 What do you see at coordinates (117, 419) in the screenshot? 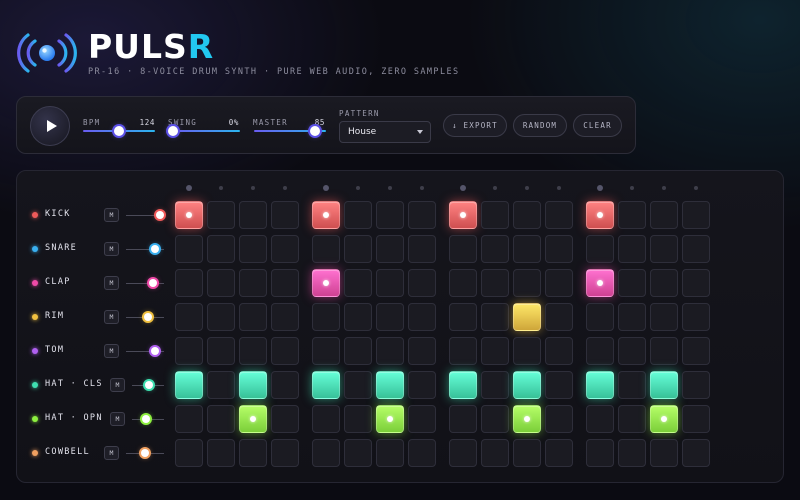
I see `mute-button-hat-opn: M` at bounding box center [117, 419].